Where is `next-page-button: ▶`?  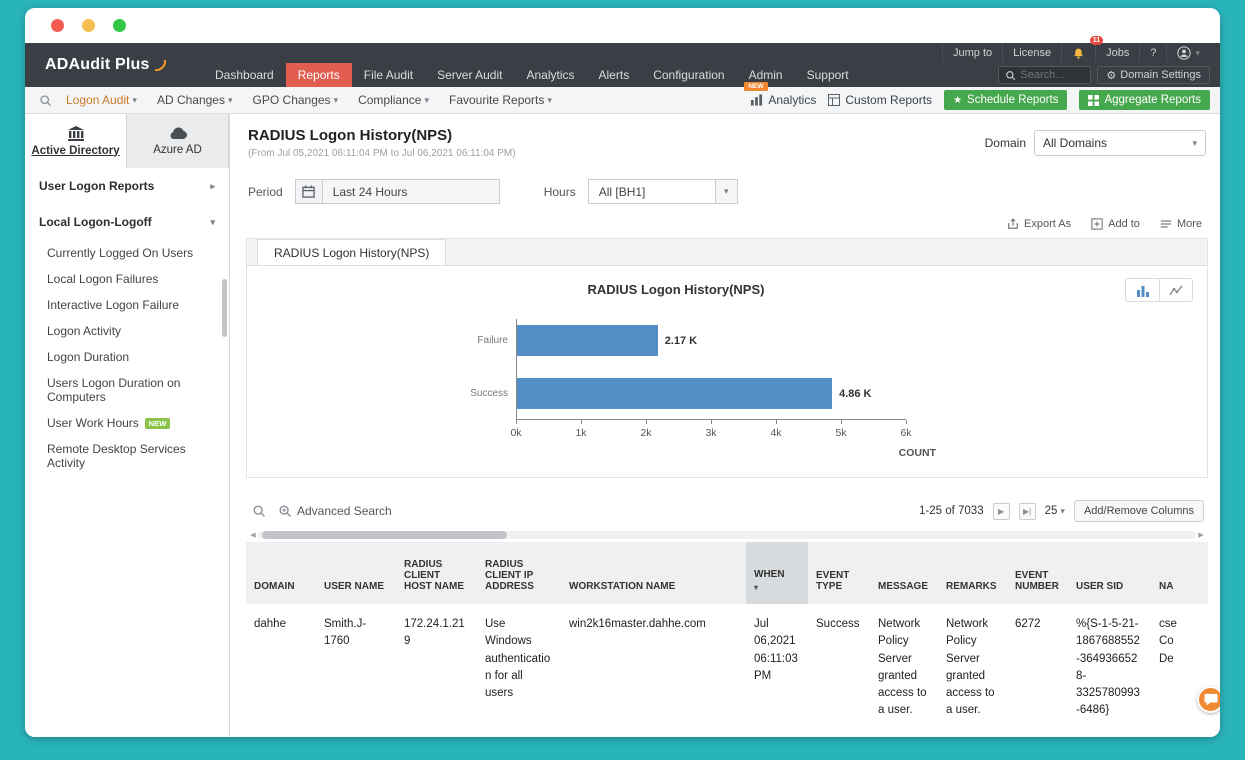 next-page-button: ▶ is located at coordinates (1001, 511).